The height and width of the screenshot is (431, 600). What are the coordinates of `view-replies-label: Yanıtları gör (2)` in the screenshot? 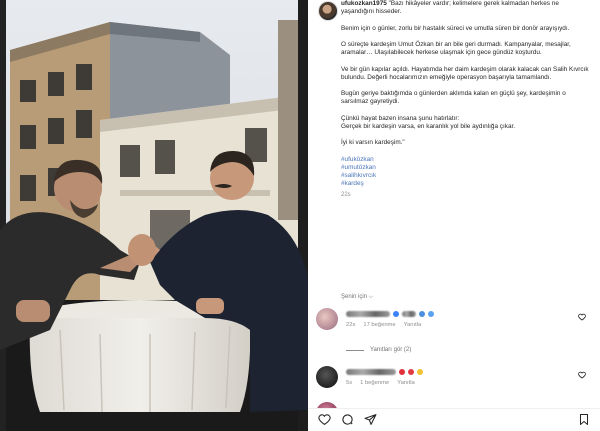 It's located at (391, 350).